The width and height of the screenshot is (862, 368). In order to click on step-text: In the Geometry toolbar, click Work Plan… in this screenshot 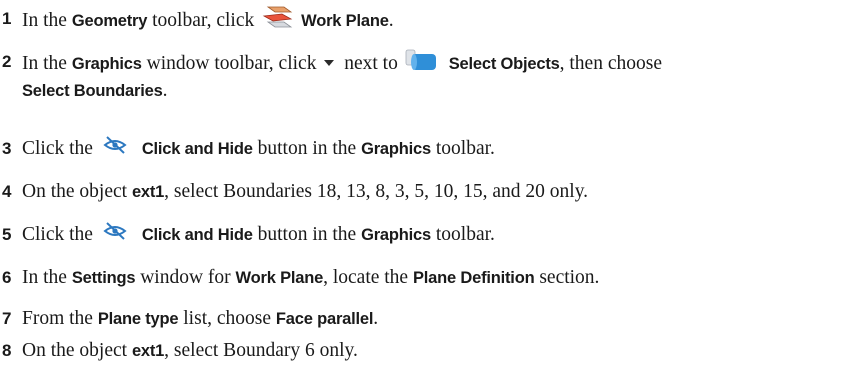, I will do `click(208, 21)`.